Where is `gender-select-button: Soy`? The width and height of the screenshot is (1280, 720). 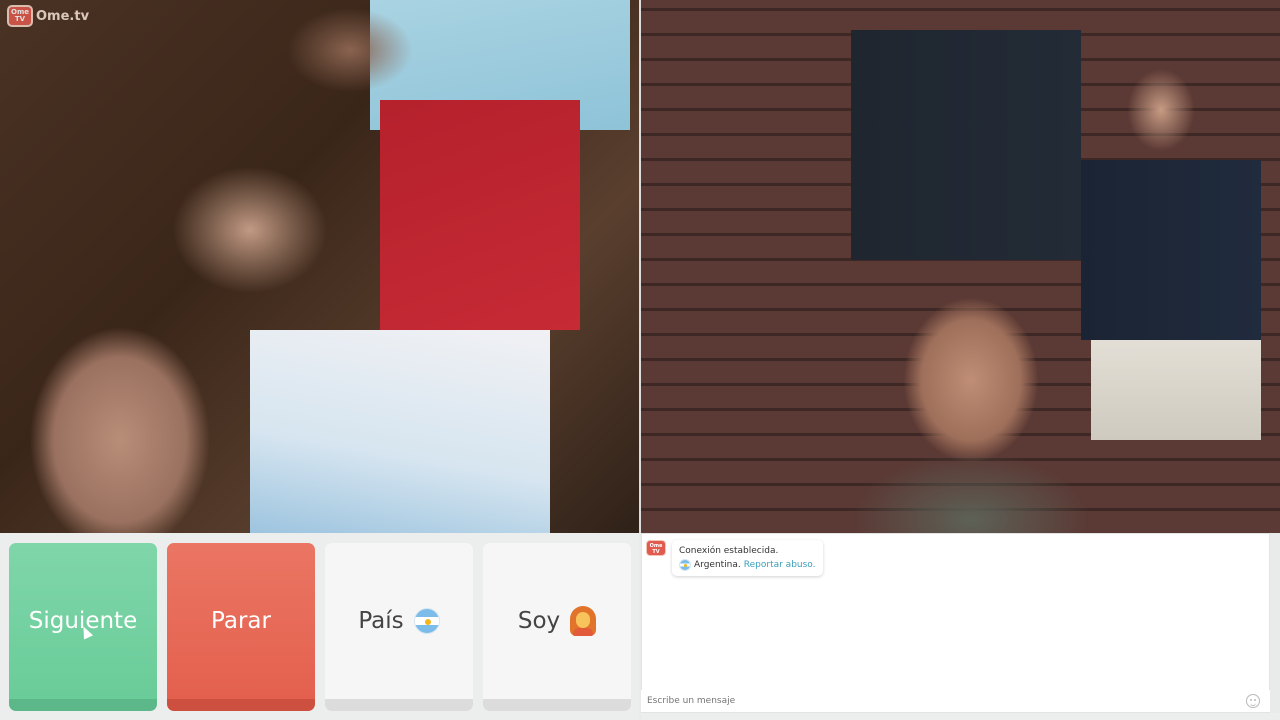 gender-select-button: Soy is located at coordinates (557, 627).